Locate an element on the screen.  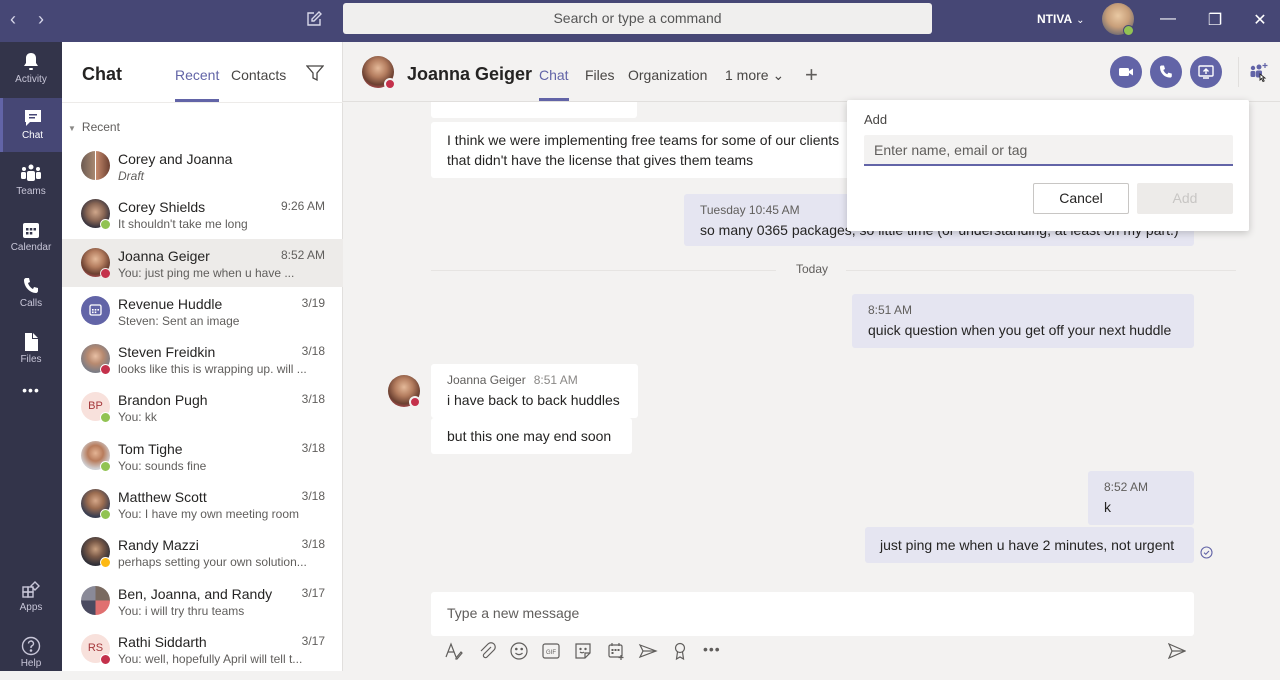
rail-label: Help is located at coordinates (31, 663).